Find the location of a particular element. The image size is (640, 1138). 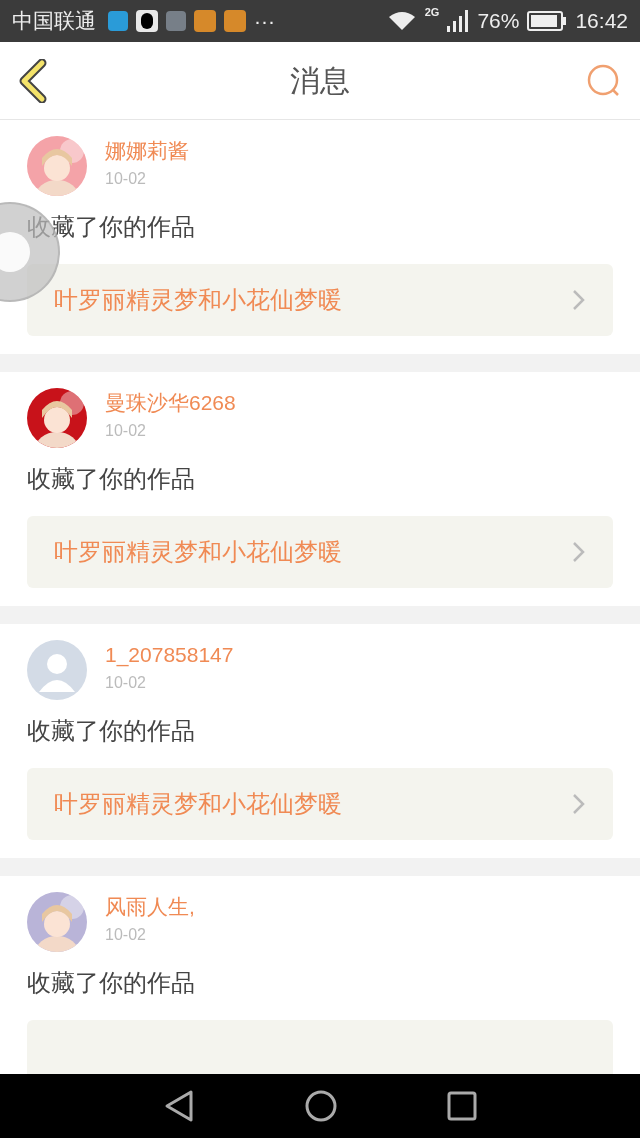

more-notifications: ··· is located at coordinates (264, 21).